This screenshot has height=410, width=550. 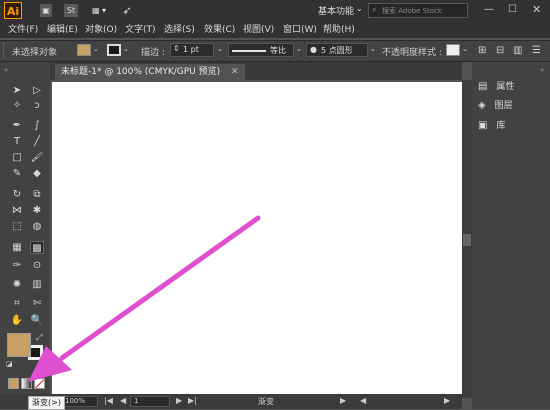 I want to click on scale-tool-icon: ⧉, so click(x=37, y=194).